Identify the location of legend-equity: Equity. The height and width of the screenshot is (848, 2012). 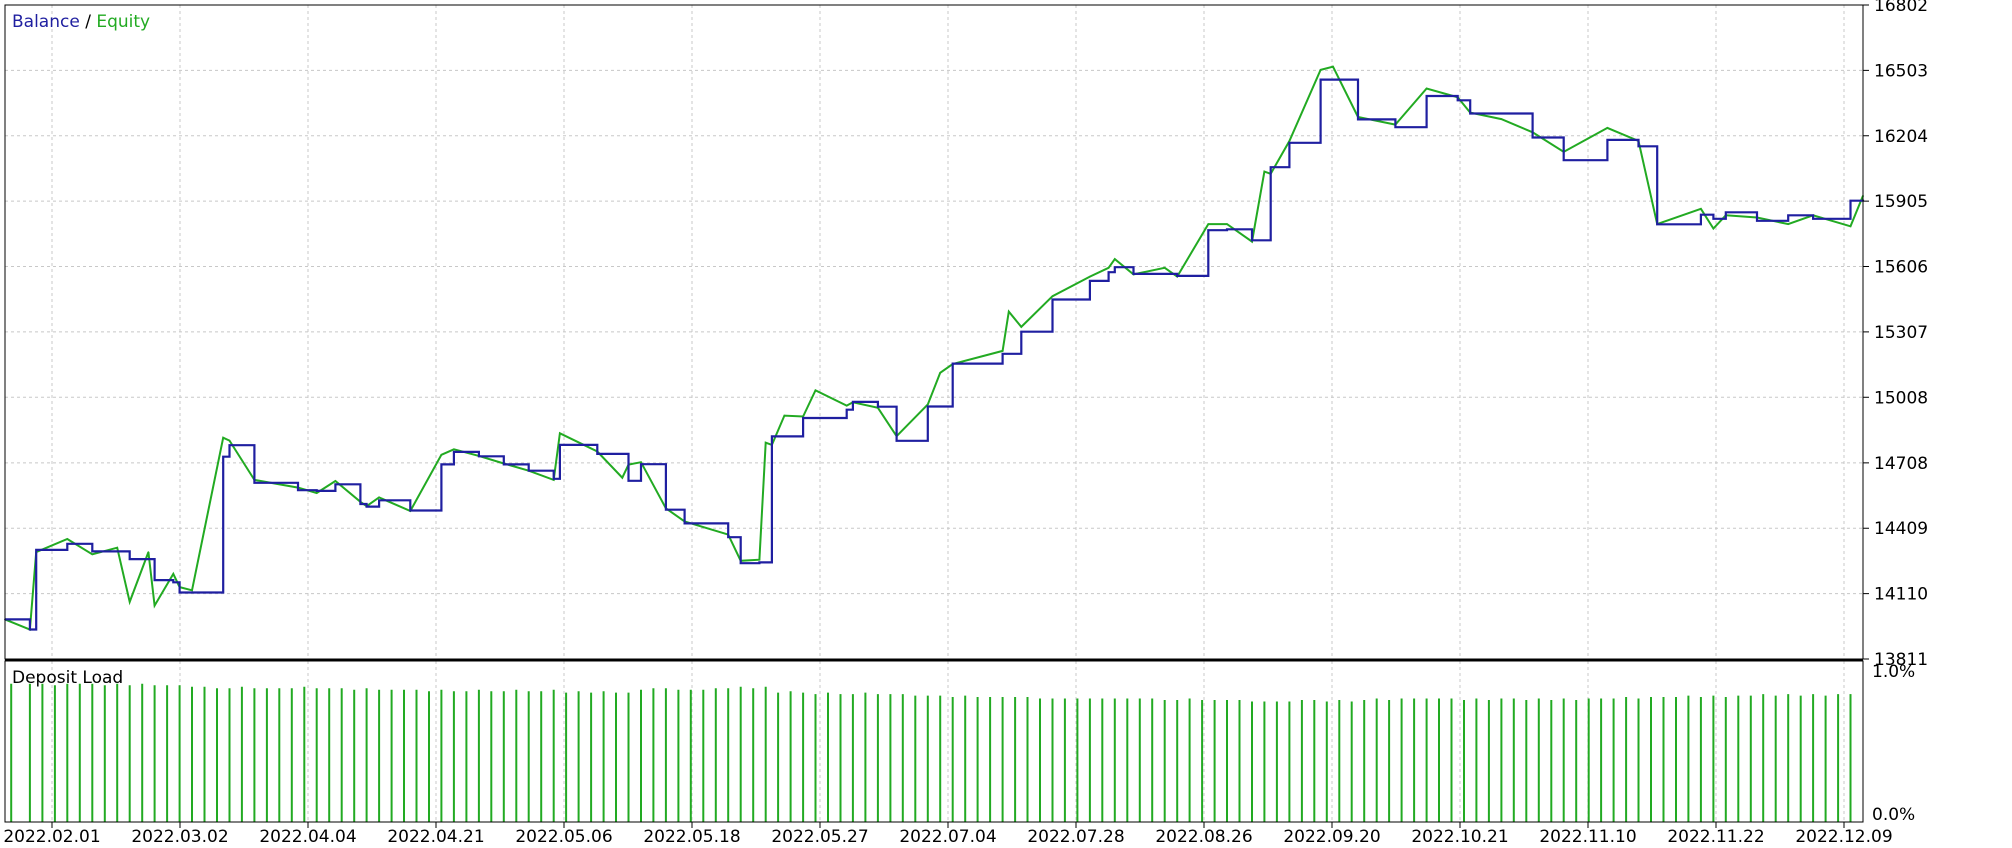
(123, 22).